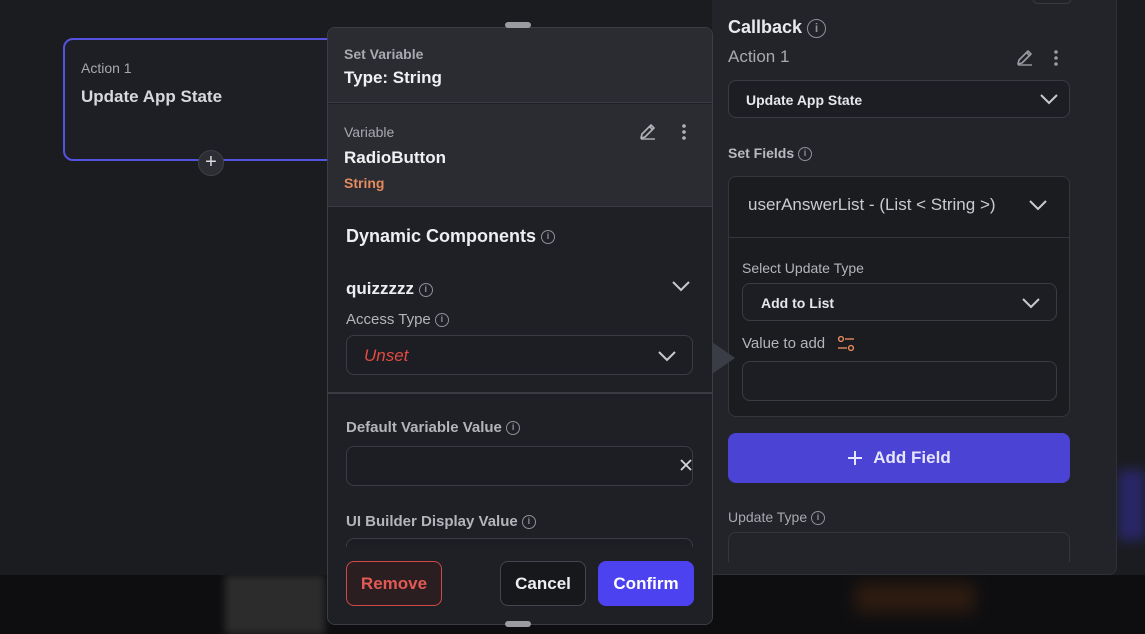 The height and width of the screenshot is (634, 1145). Describe the element at coordinates (393, 77) in the screenshot. I see `popup-title: Type: String` at that location.